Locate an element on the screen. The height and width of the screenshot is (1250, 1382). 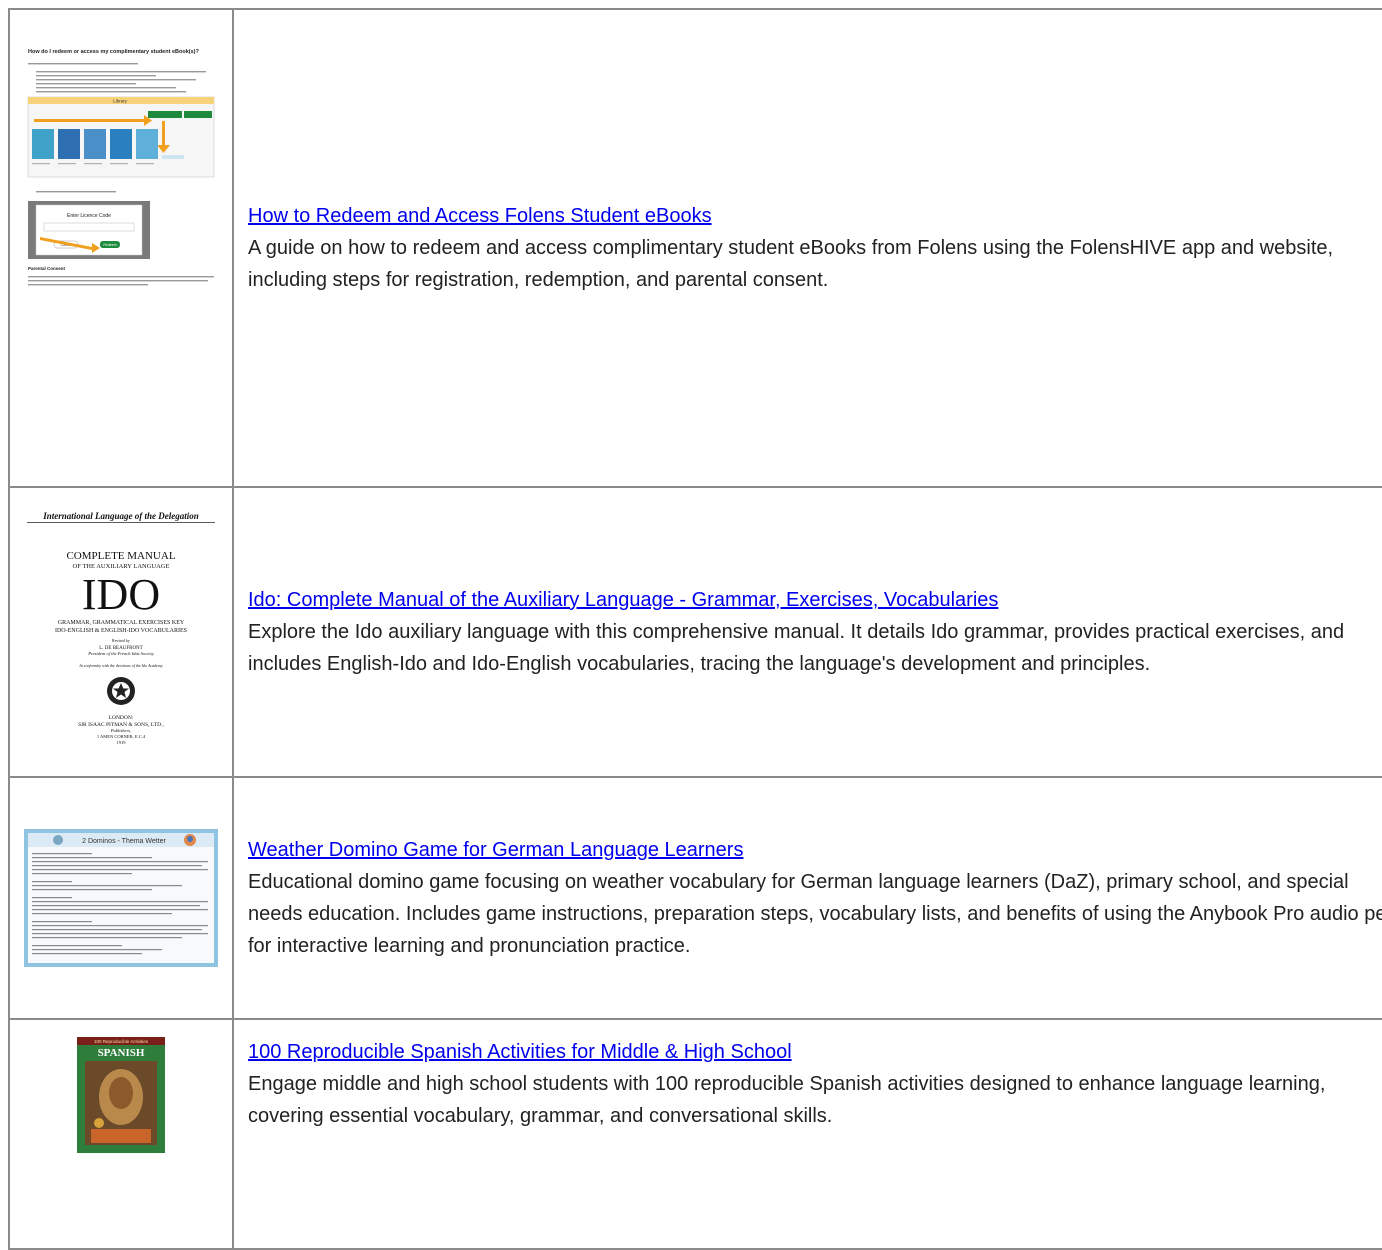
cover-banner: 100 Reproducible Activities is located at coordinates (121, 1041).